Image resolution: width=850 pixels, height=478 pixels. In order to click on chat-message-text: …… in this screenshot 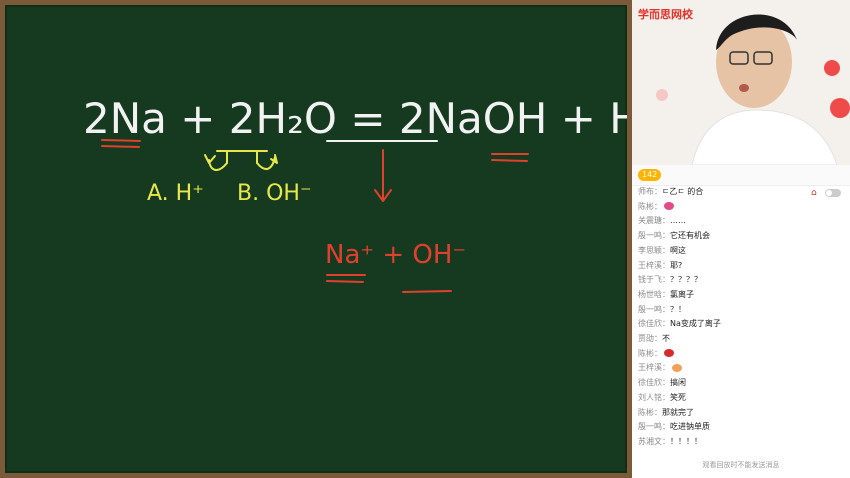, I will do `click(678, 221)`.